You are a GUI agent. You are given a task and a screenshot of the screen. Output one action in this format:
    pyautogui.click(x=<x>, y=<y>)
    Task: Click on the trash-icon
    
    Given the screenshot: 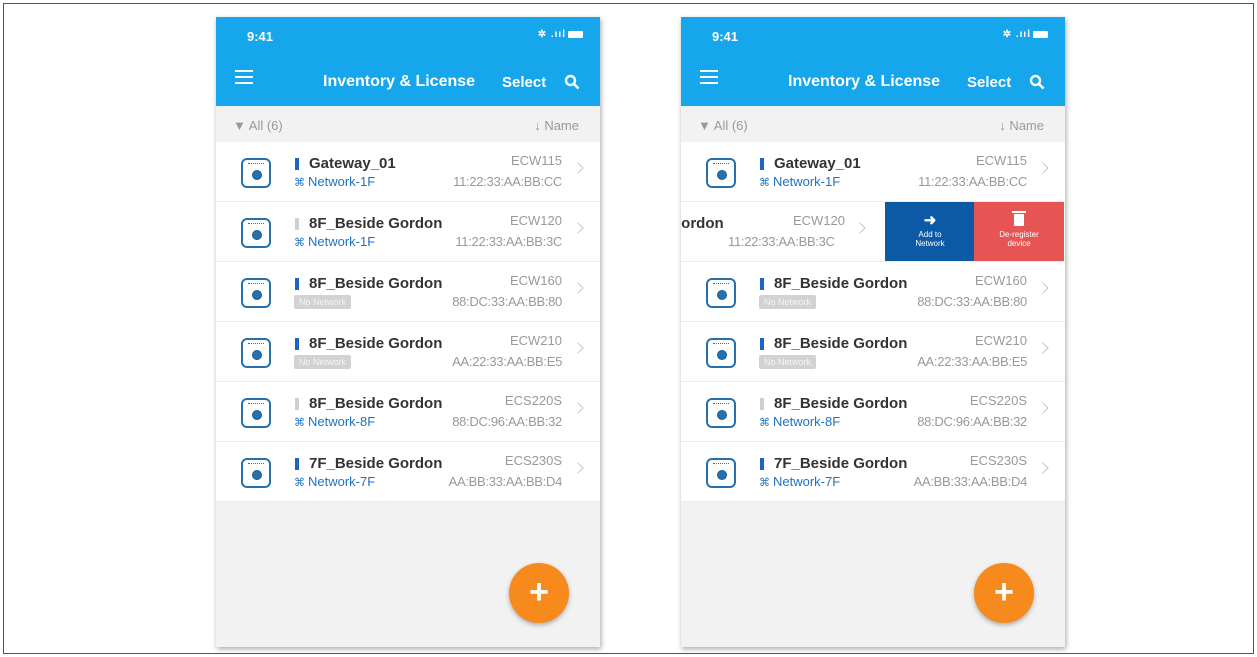 What is the action you would take?
    pyautogui.click(x=1019, y=218)
    